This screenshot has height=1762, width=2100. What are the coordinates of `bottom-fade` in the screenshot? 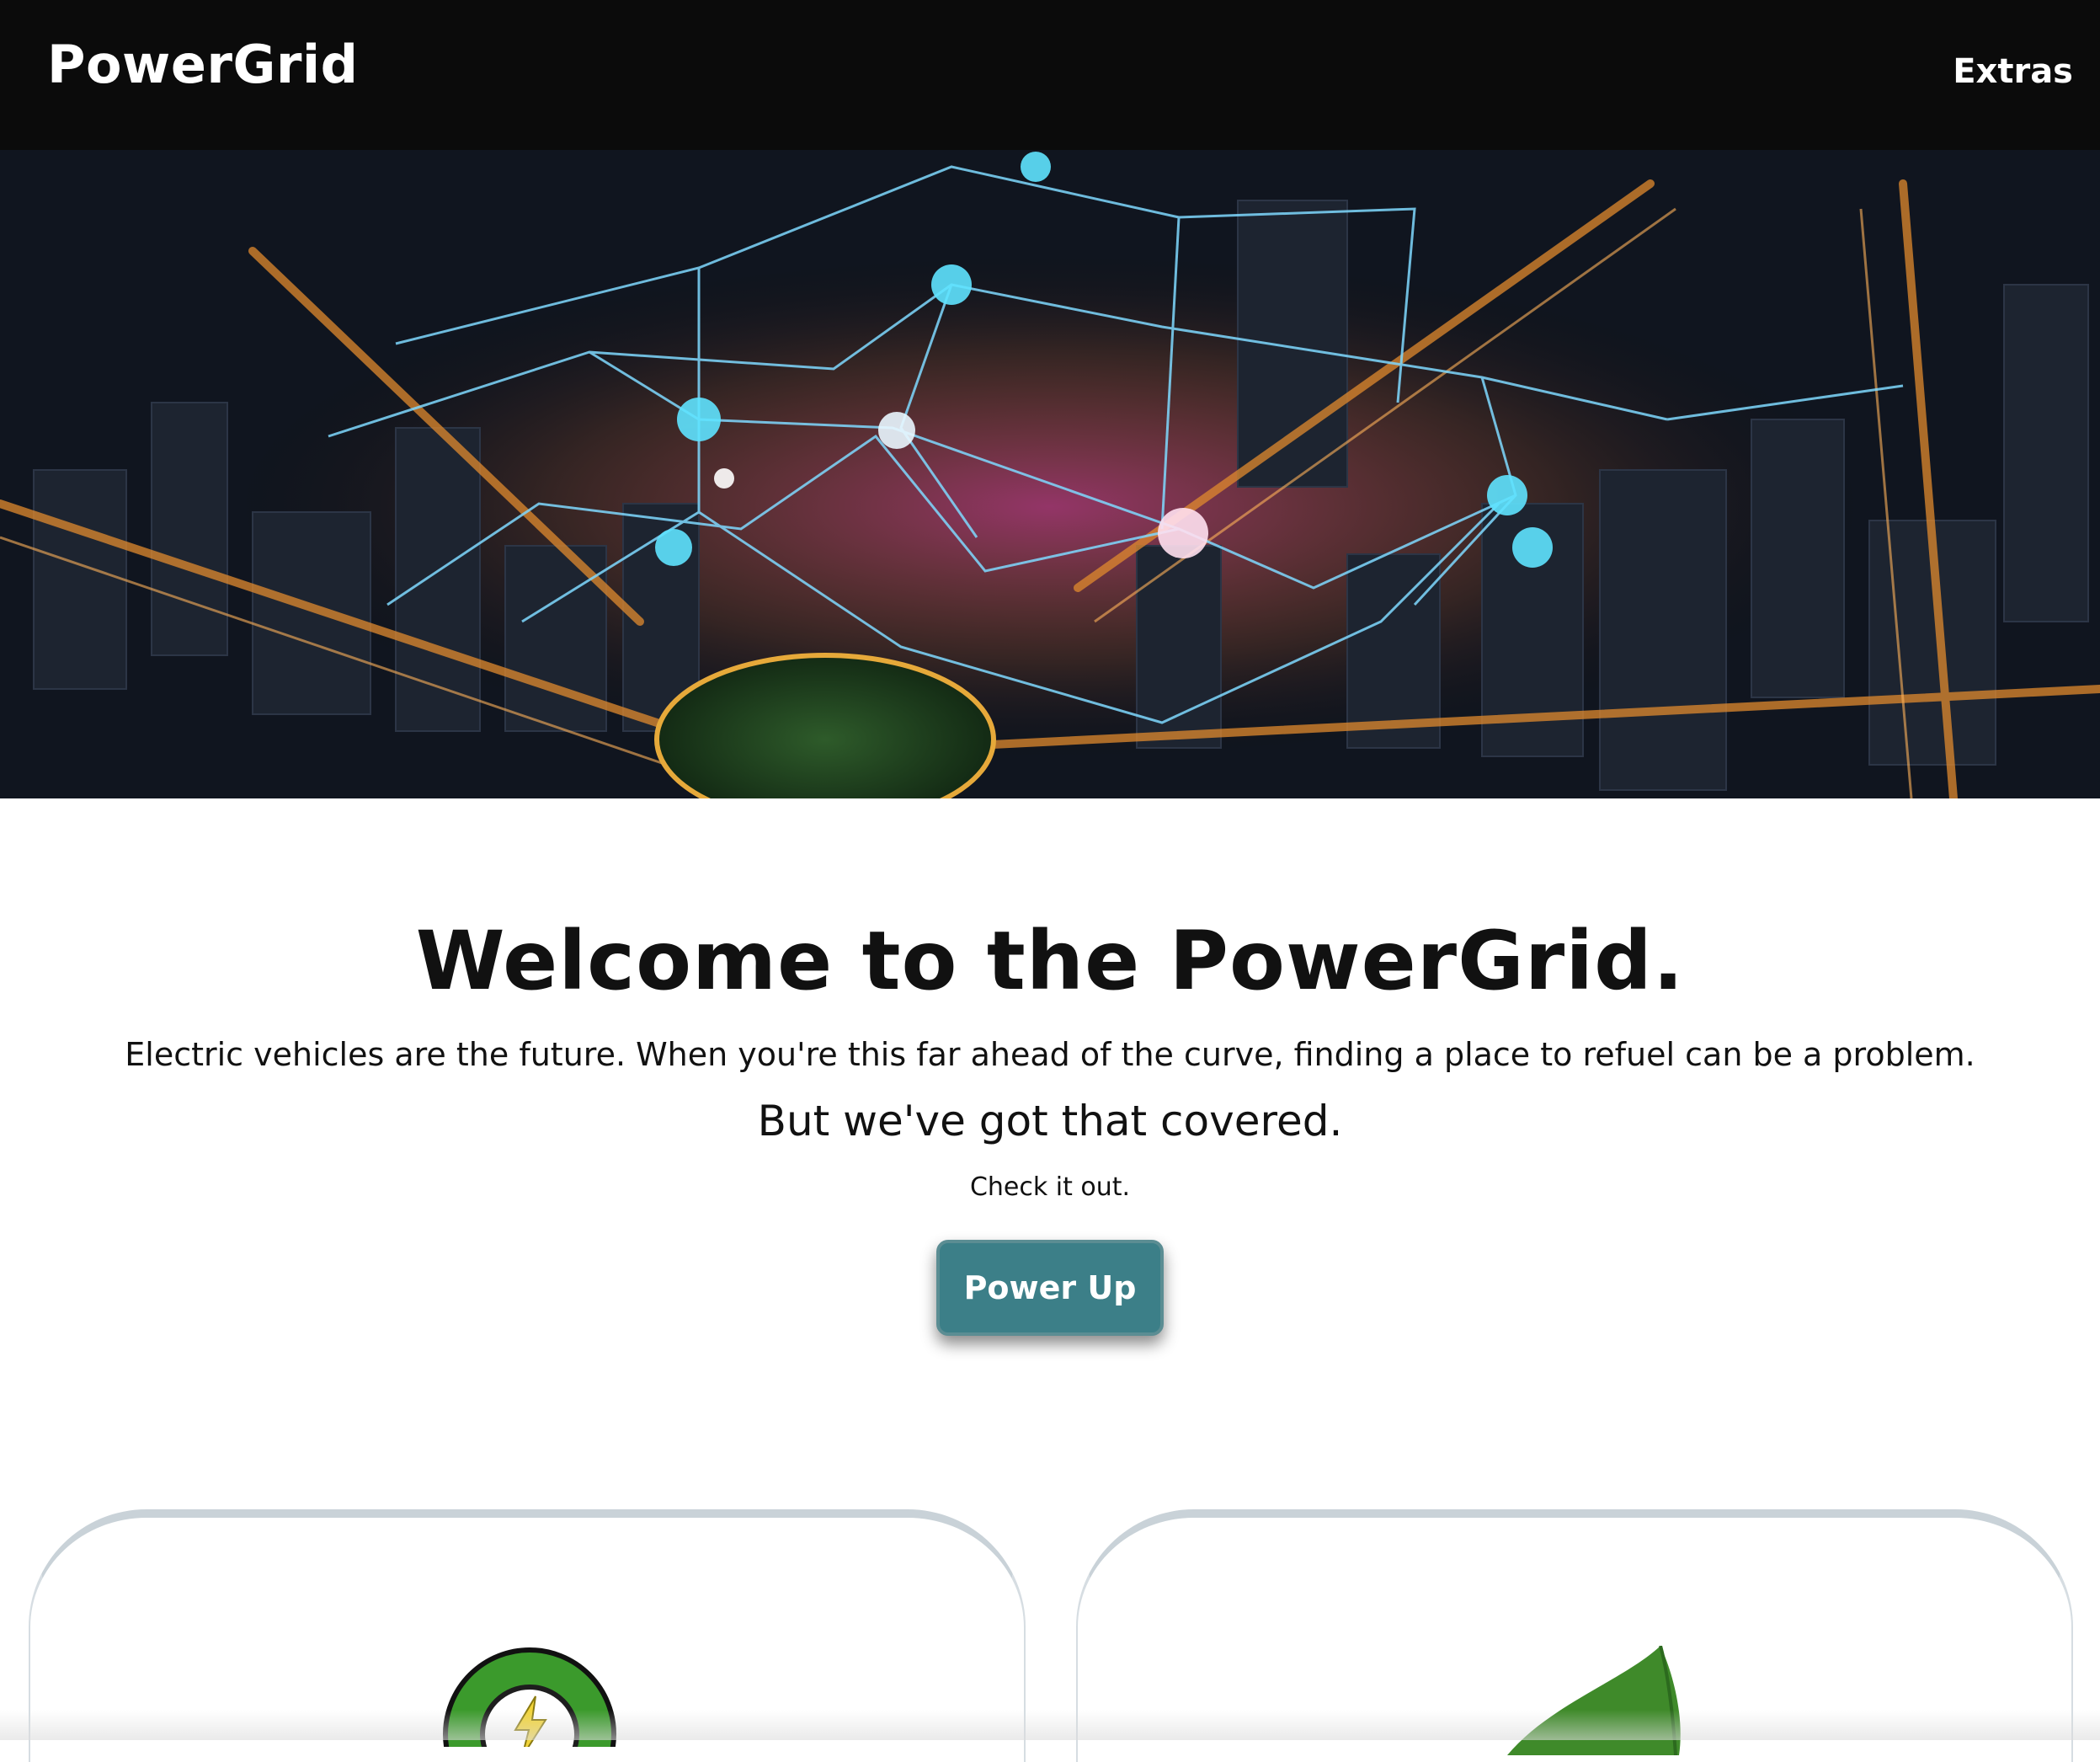 It's located at (1050, 1725).